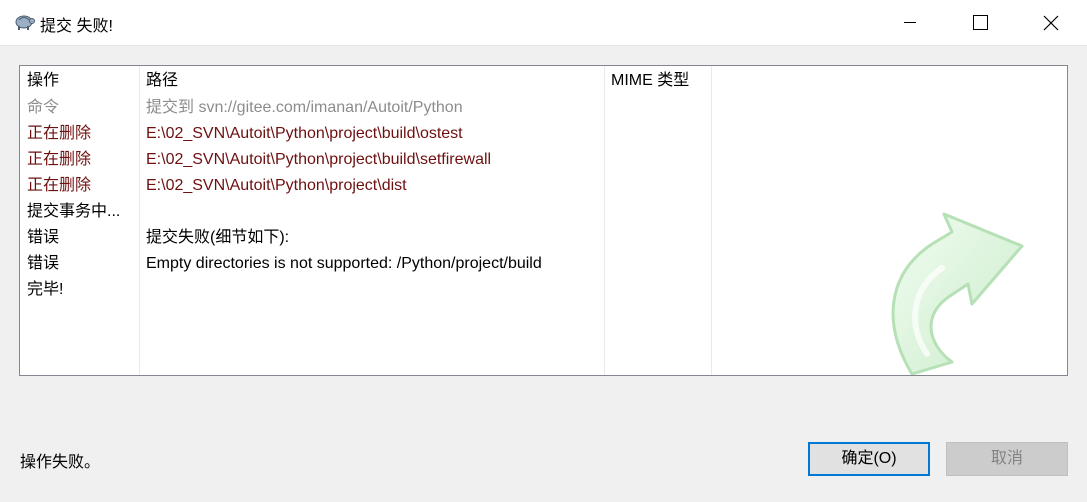 Image resolution: width=1087 pixels, height=502 pixels. I want to click on minimize-button, so click(910, 22).